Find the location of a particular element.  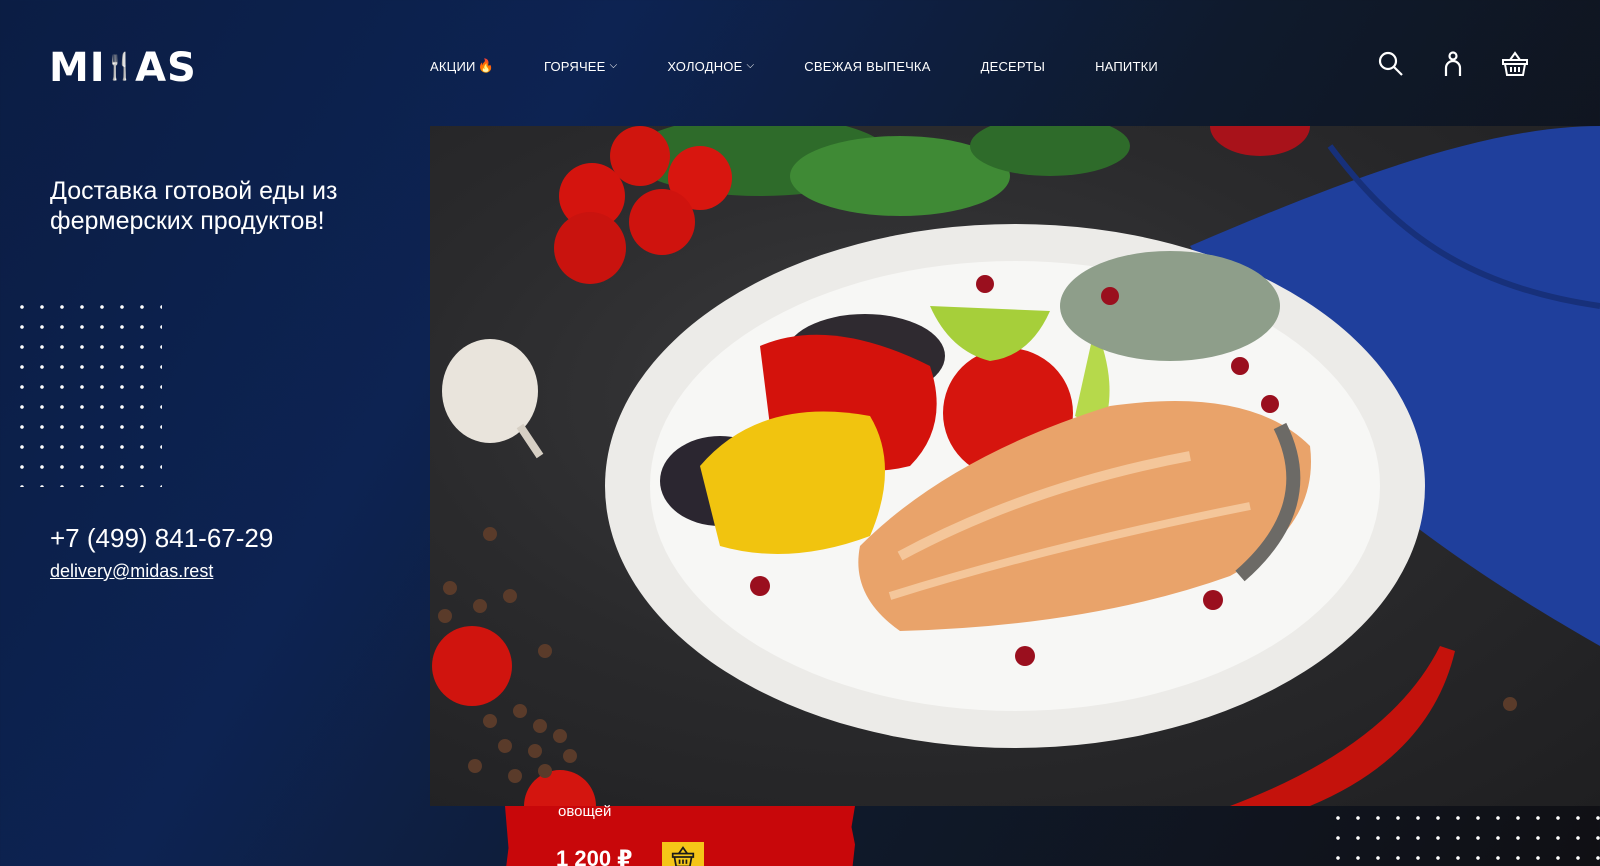

add-to-cart-button is located at coordinates (683, 854).